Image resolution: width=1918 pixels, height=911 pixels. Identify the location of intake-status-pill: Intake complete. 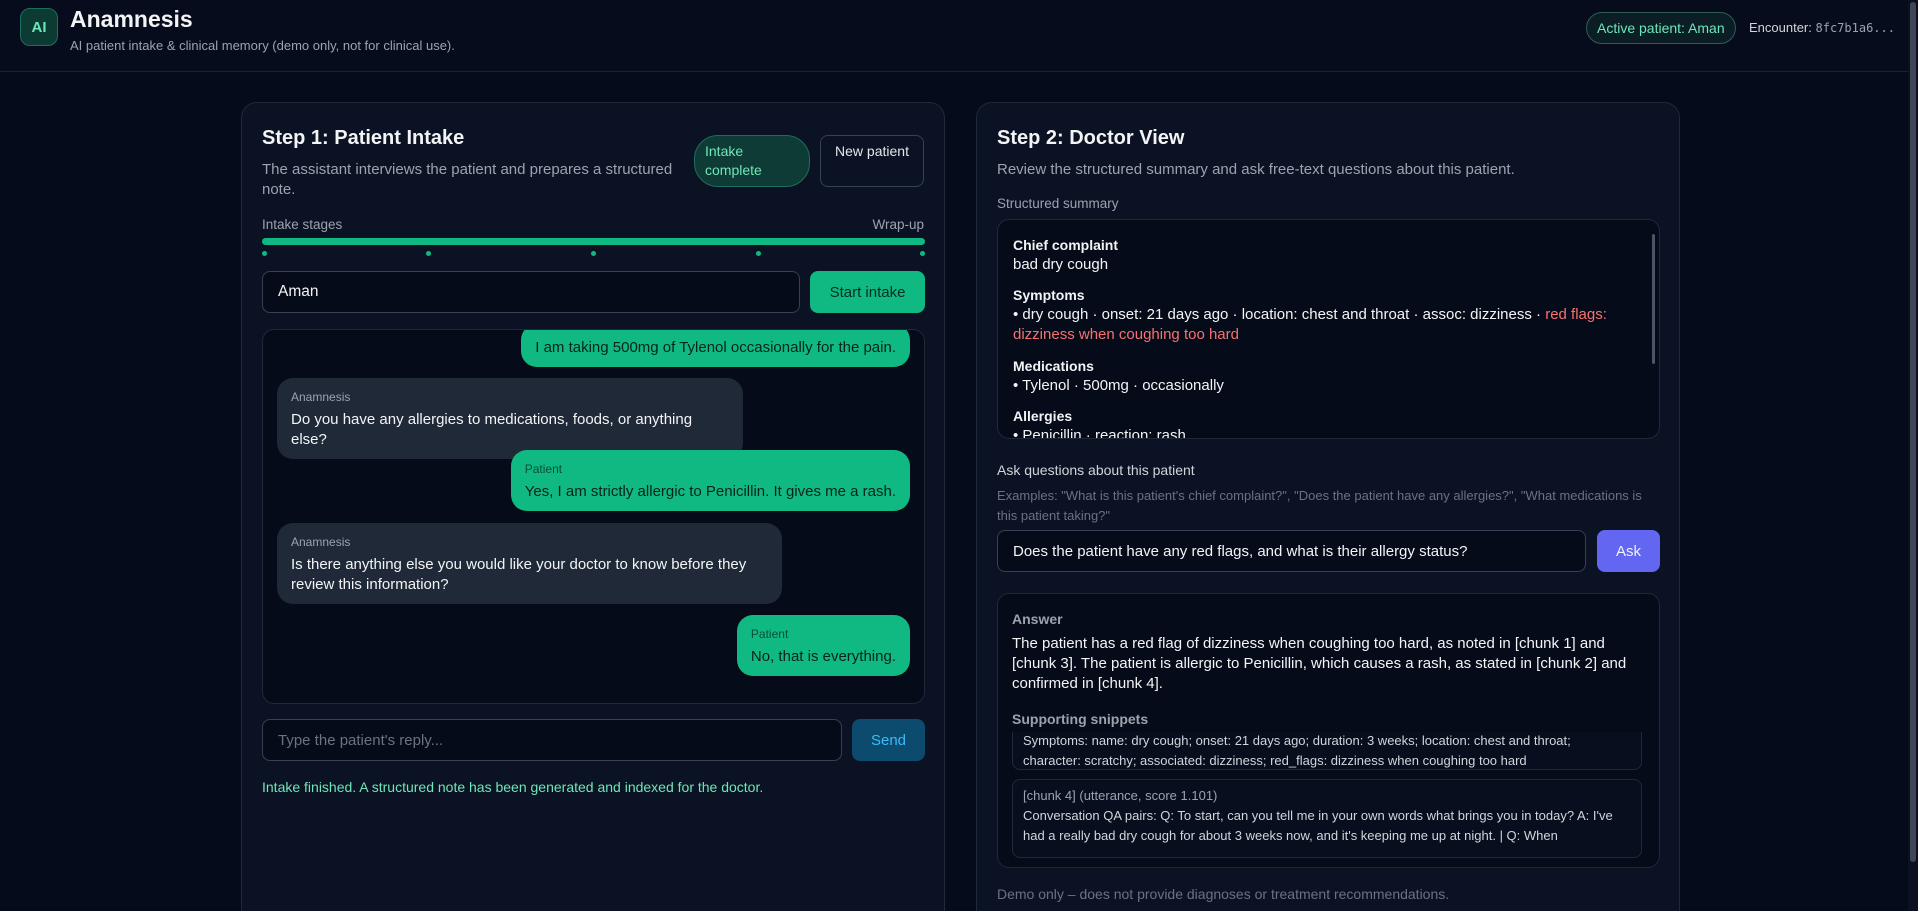
(752, 161).